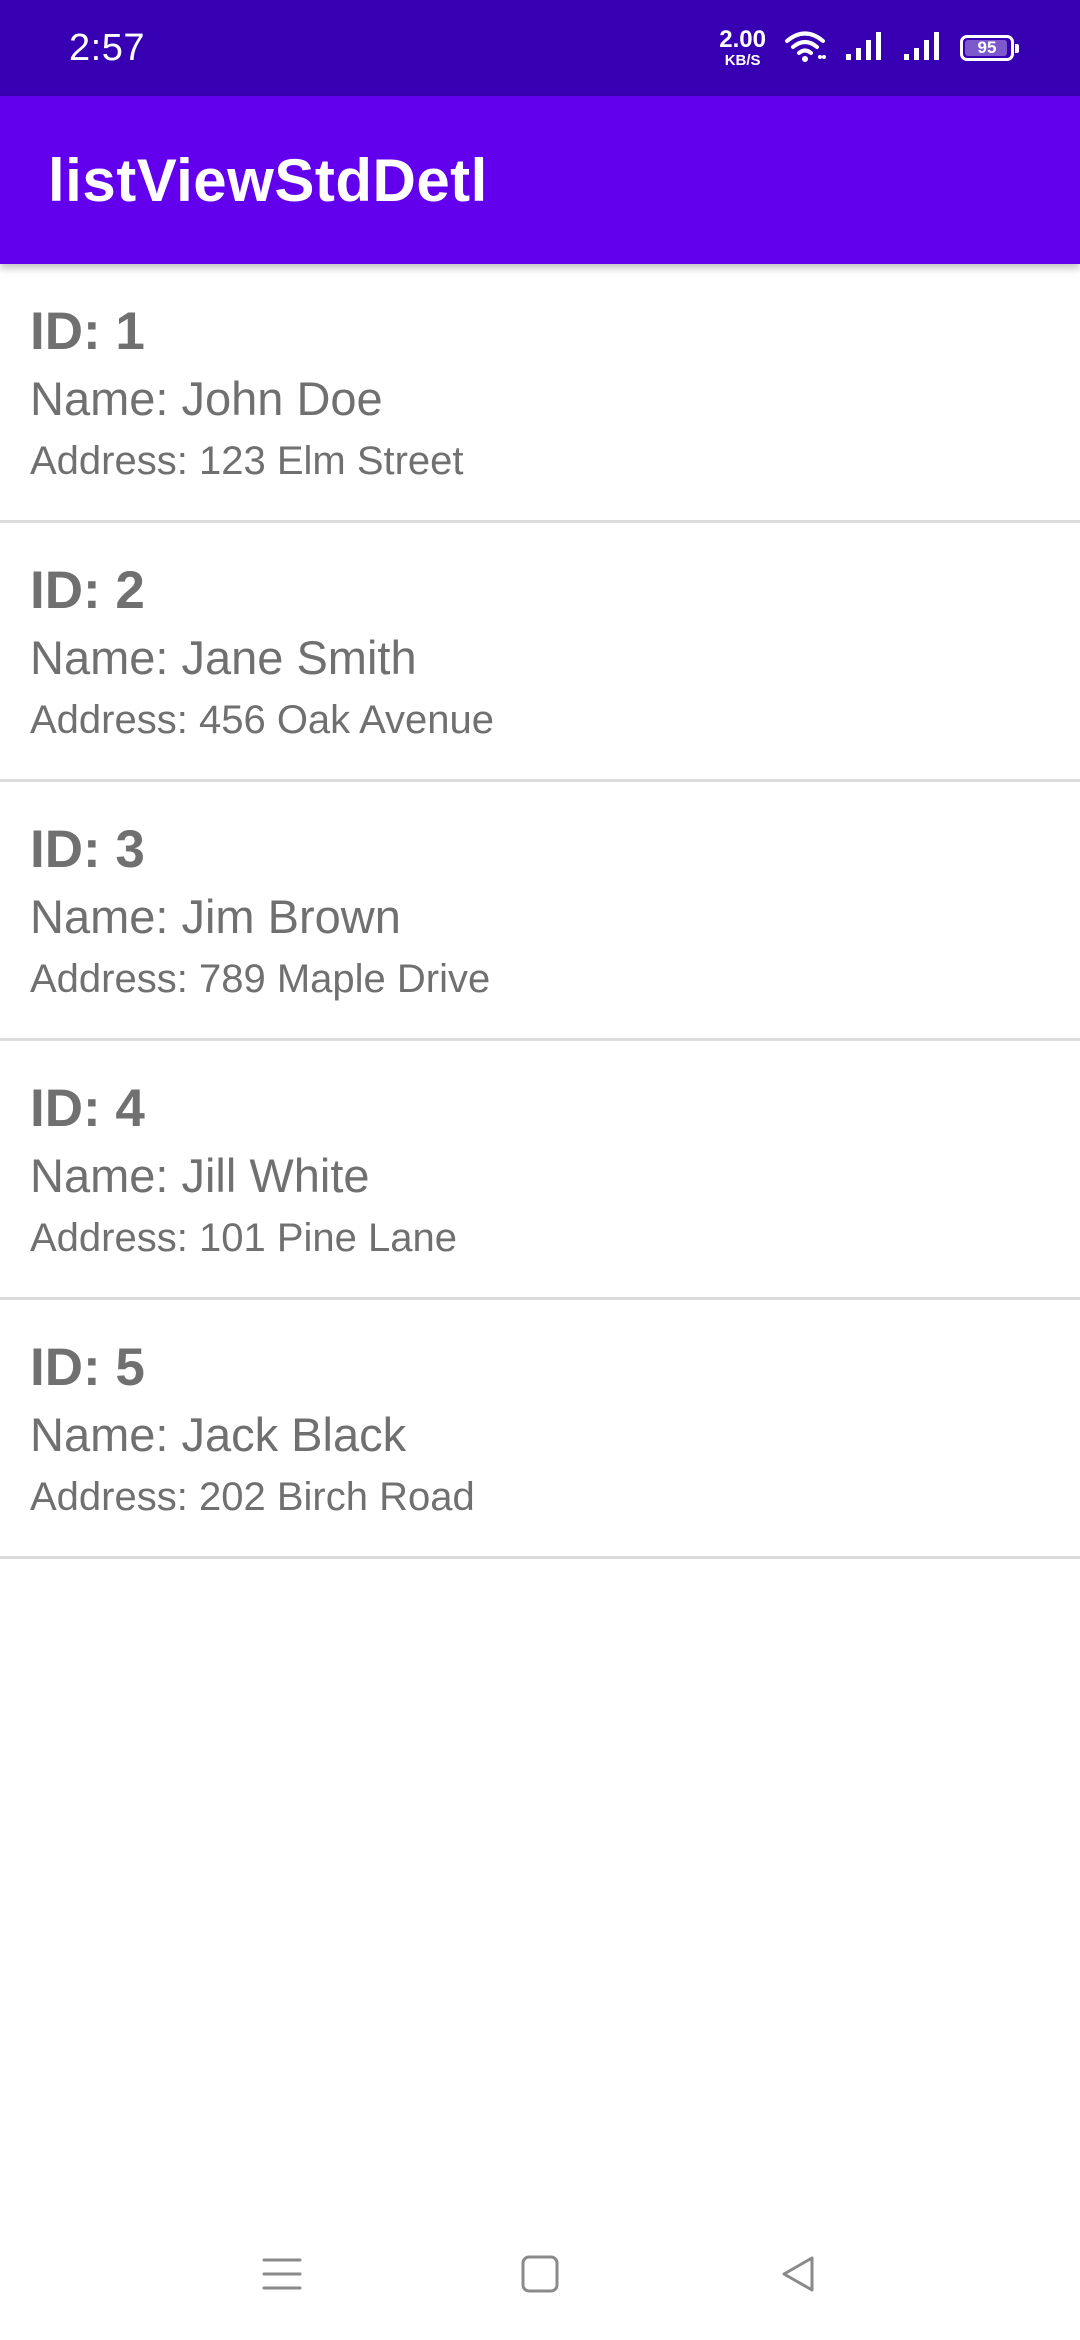 The width and height of the screenshot is (1080, 2340). I want to click on student-name: Name: Jill White, so click(200, 1175).